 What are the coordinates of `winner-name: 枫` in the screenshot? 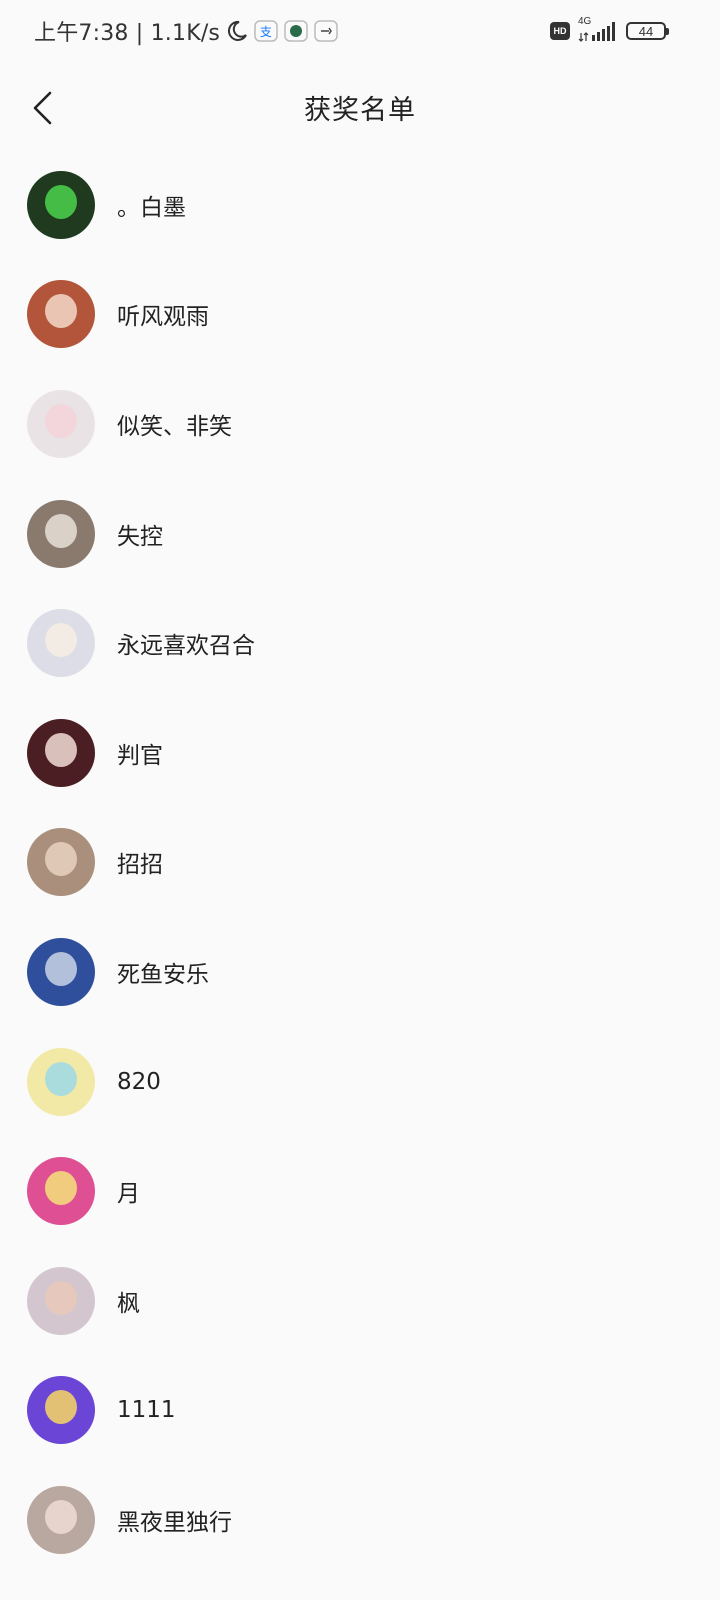 It's located at (128, 1303).